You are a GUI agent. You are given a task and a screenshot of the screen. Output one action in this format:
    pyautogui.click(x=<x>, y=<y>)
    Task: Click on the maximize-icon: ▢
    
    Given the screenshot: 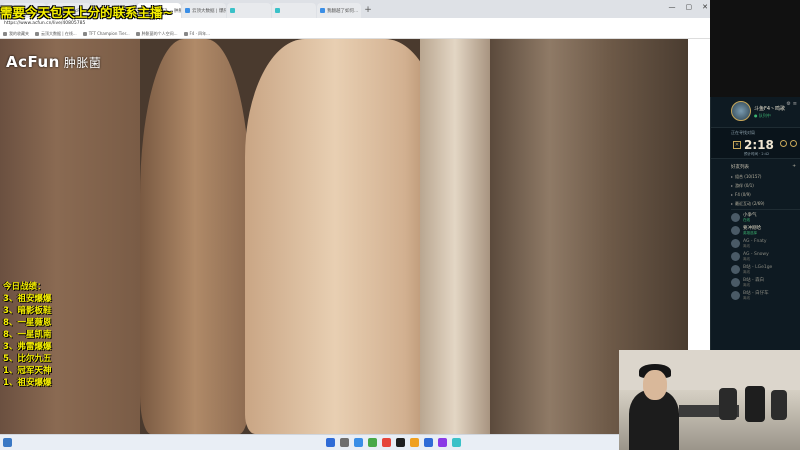 What is the action you would take?
    pyautogui.click(x=689, y=7)
    